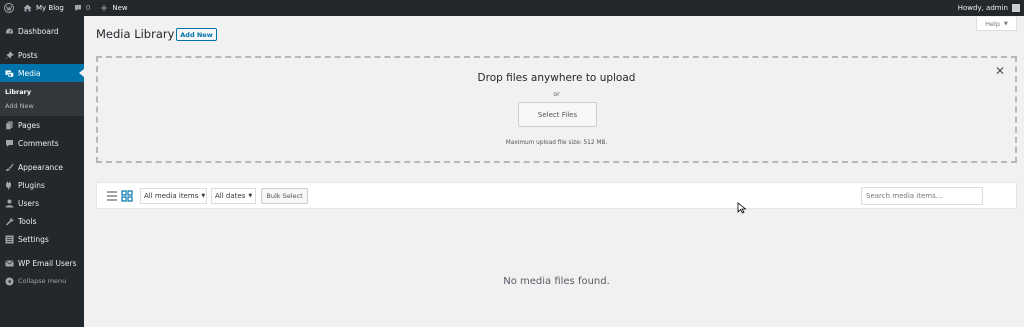 The image size is (1024, 327). What do you see at coordinates (42, 55) in the screenshot?
I see `menu-item-posts: Posts` at bounding box center [42, 55].